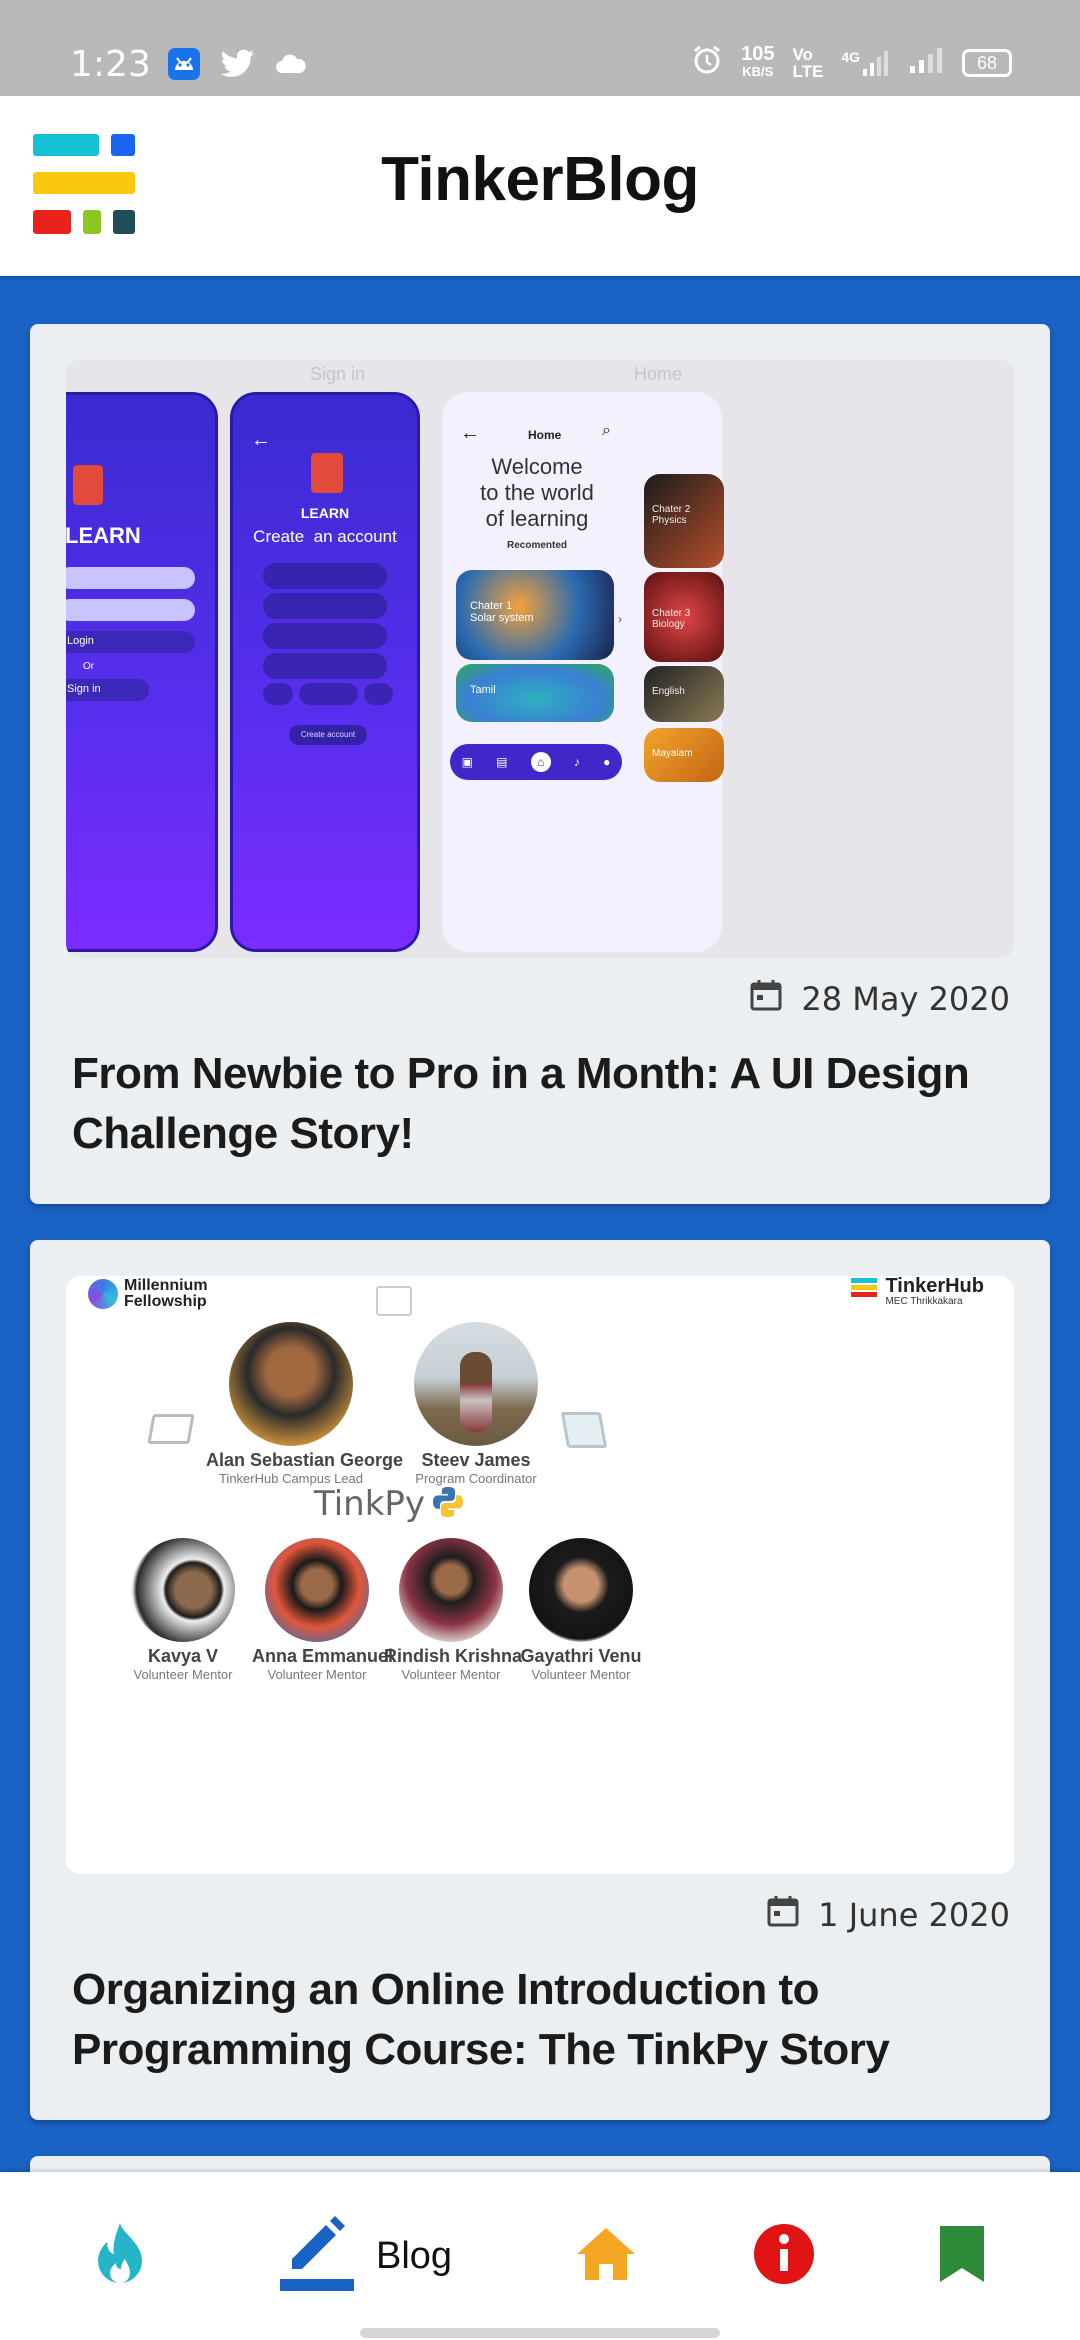  Describe the element at coordinates (536, 762) in the screenshot. I see `mockup-bottom-nav: ▣ ▤ ⌂ ♪ ●` at that location.